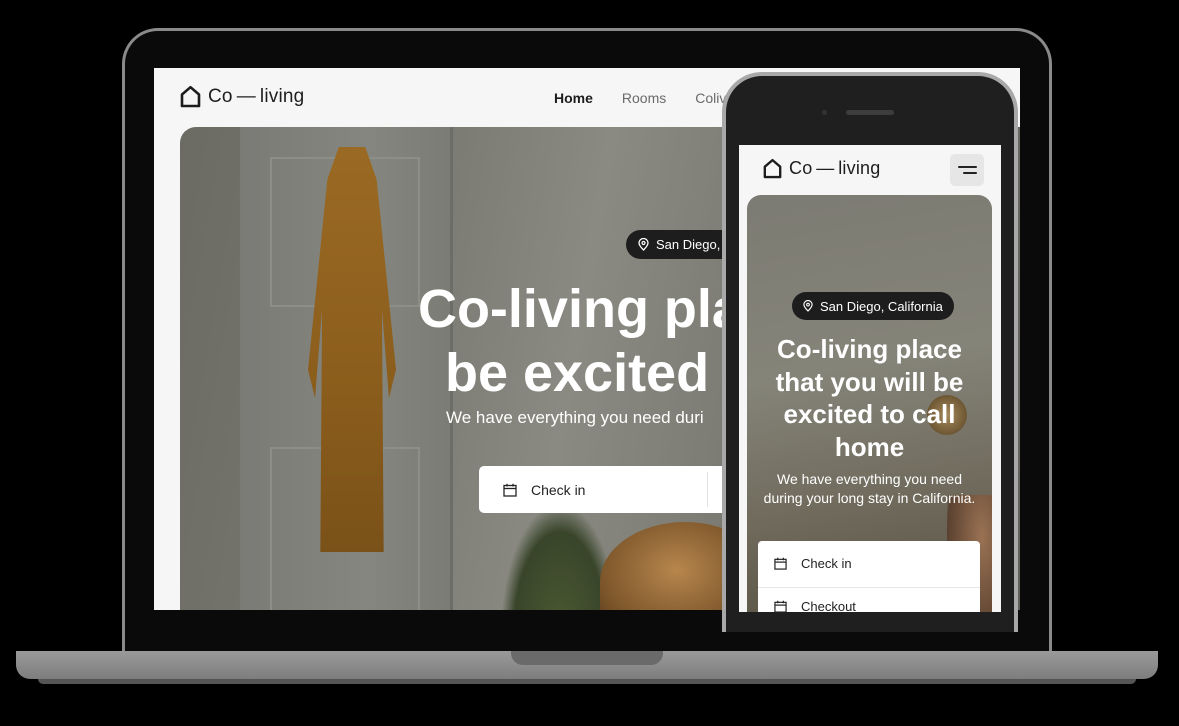 This screenshot has width=1179, height=726. Describe the element at coordinates (869, 414) in the screenshot. I see `mobile-title-line-3: excited to call` at that location.